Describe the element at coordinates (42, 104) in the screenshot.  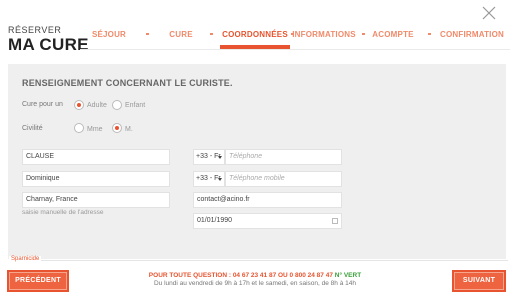
I see `cure-pour-label: Cure pour un` at that location.